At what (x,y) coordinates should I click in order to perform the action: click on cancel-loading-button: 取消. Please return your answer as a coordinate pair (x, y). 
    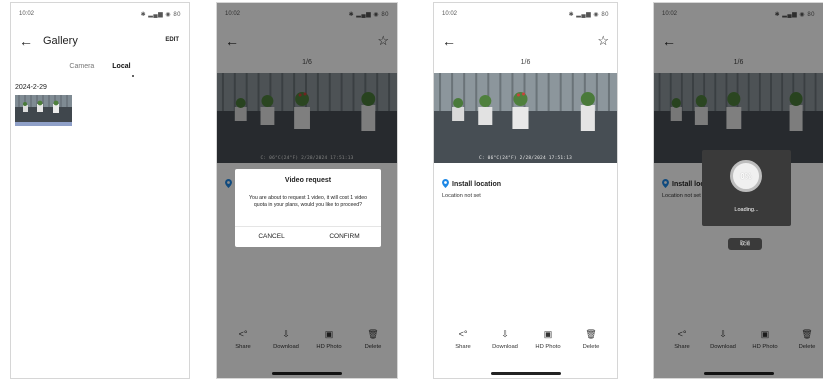
    Looking at the image, I should click on (745, 244).